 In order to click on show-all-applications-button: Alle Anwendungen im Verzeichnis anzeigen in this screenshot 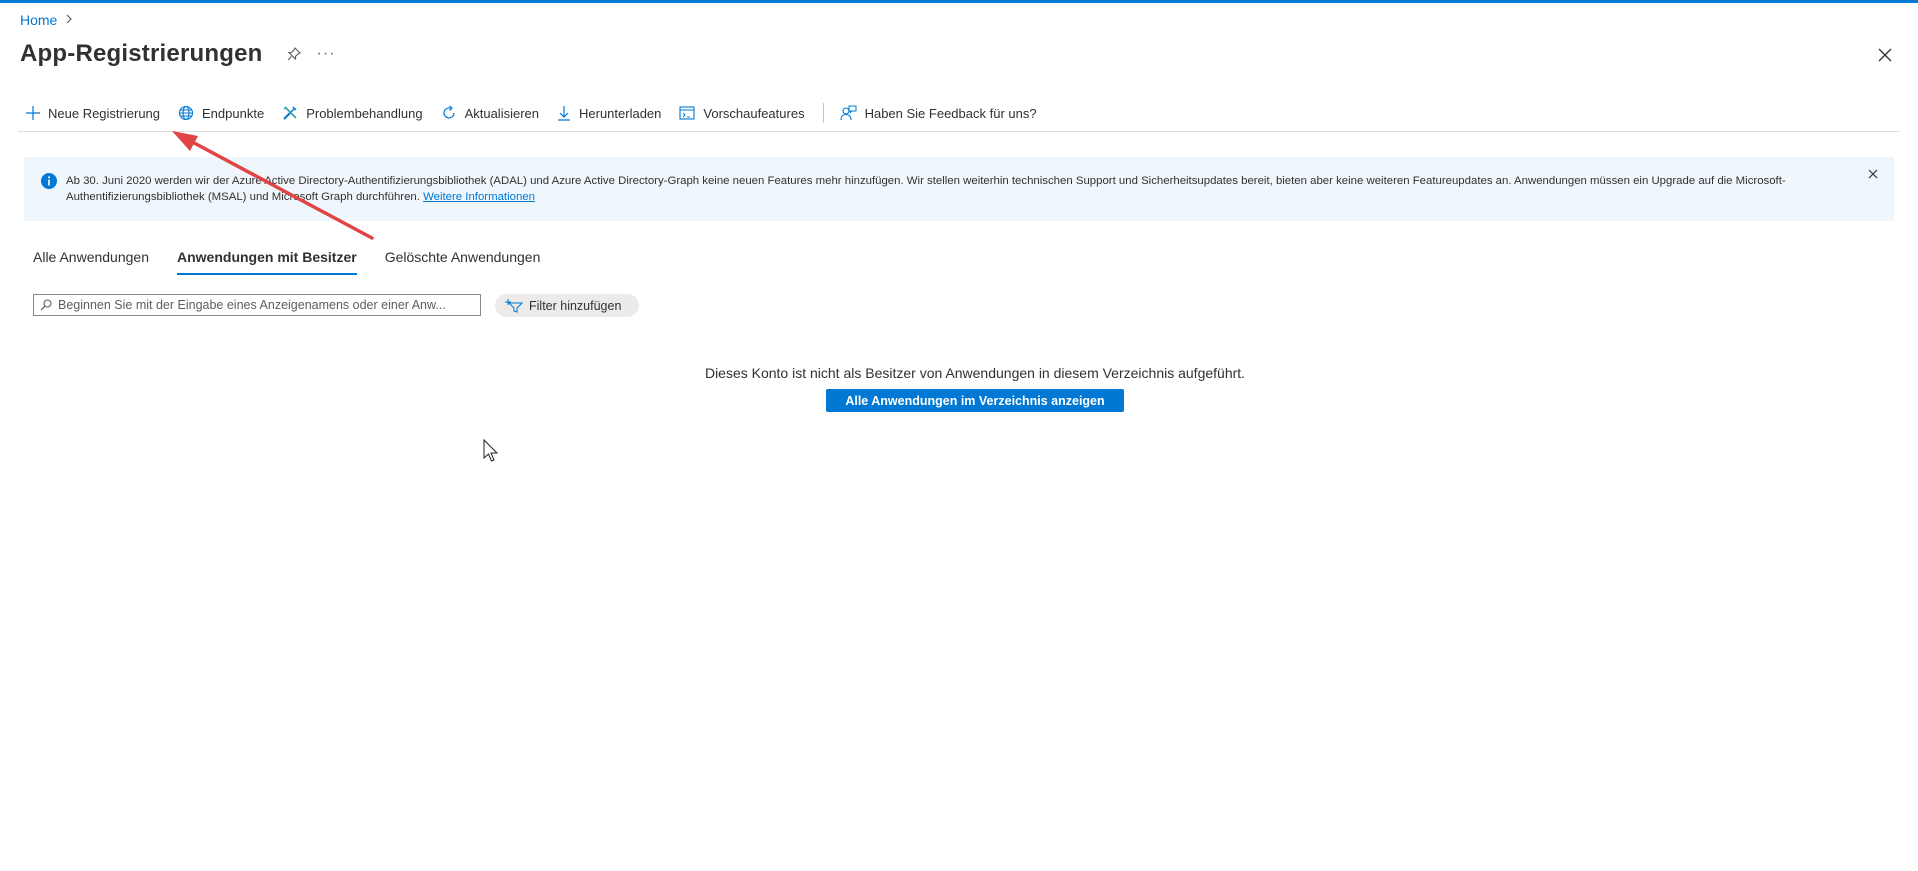, I will do `click(975, 400)`.